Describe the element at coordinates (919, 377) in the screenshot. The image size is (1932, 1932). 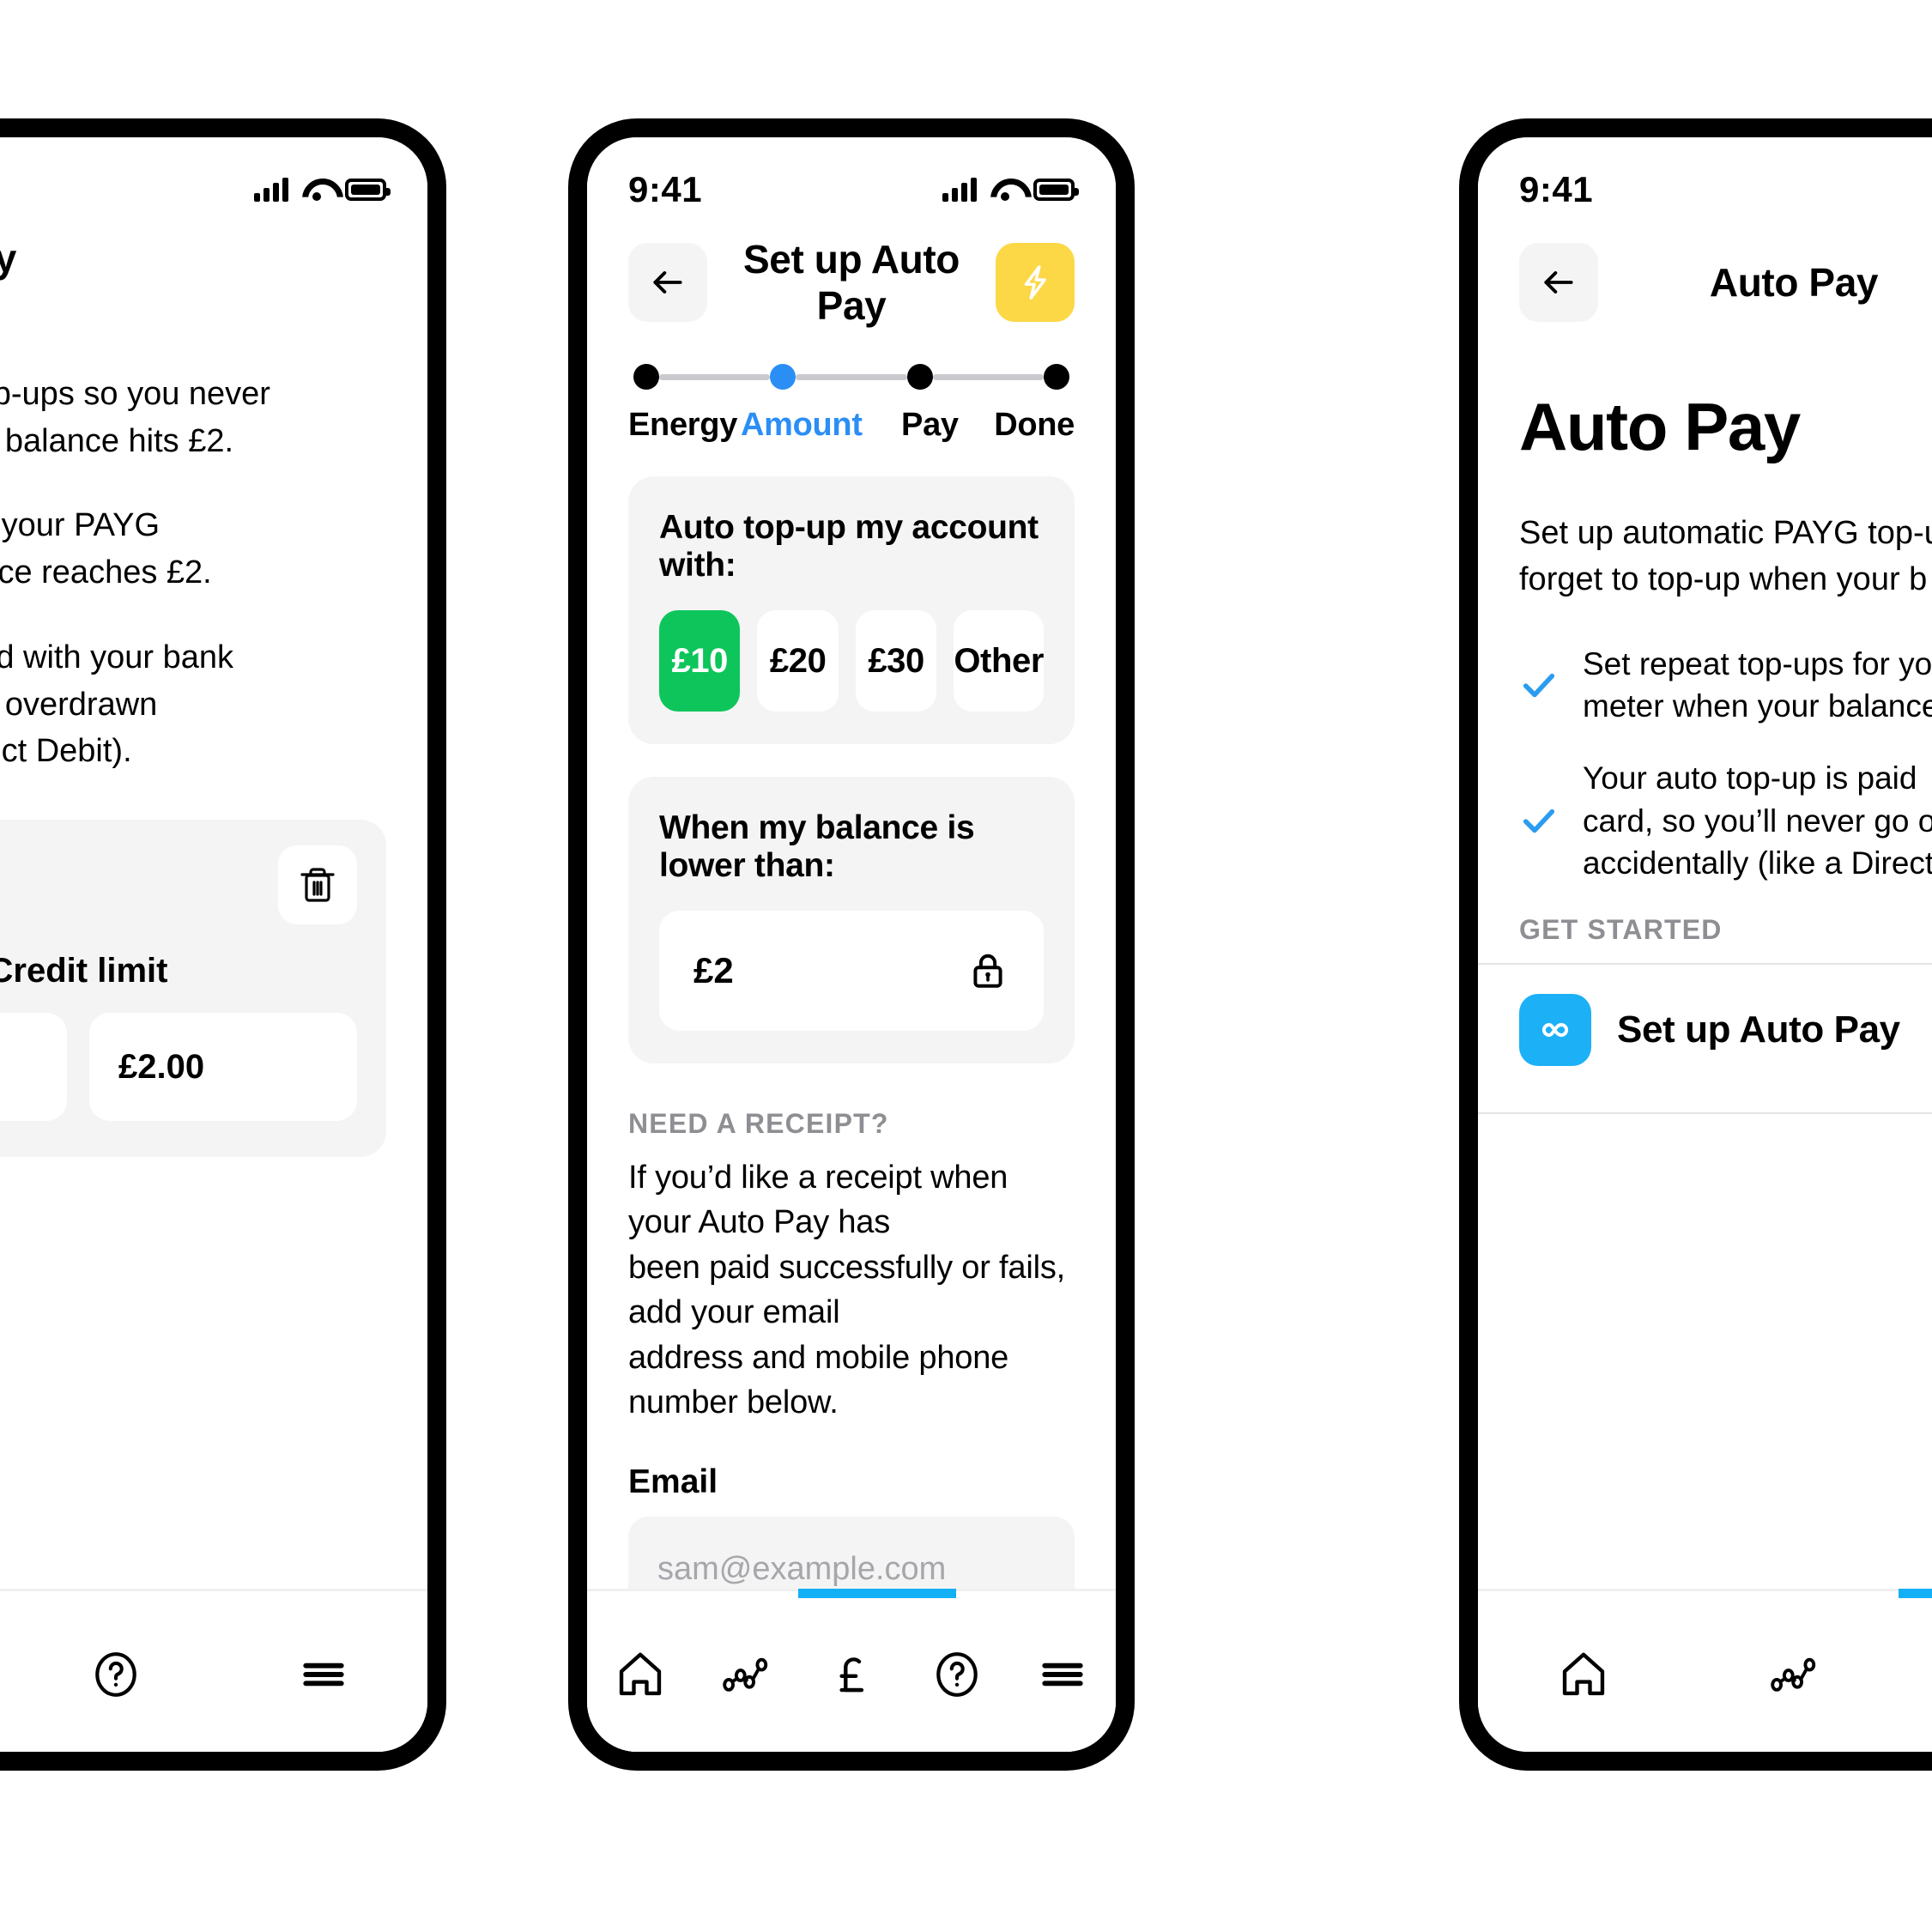
I see `step-dot-pay` at that location.